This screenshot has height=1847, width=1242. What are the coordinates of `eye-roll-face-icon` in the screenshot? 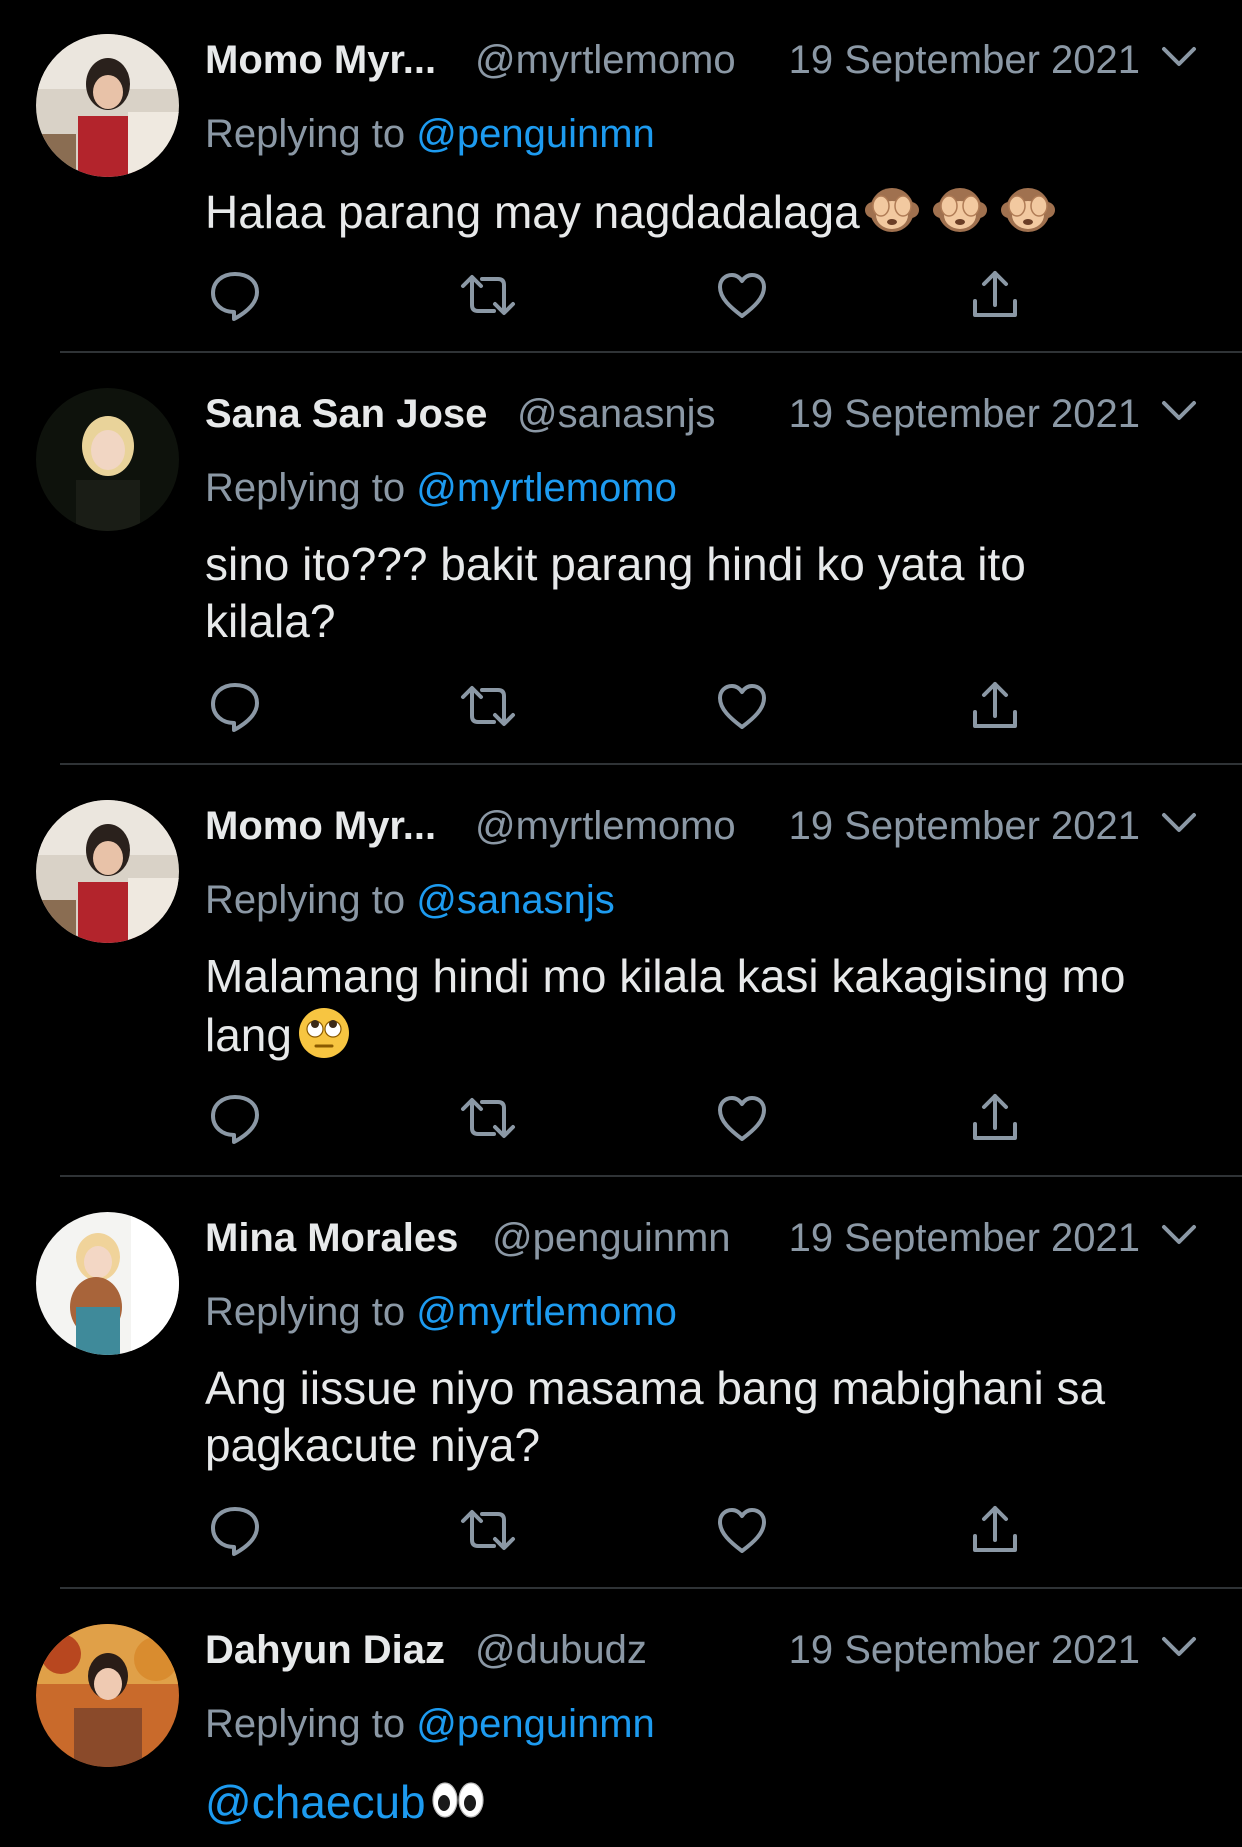 It's located at (324, 1033).